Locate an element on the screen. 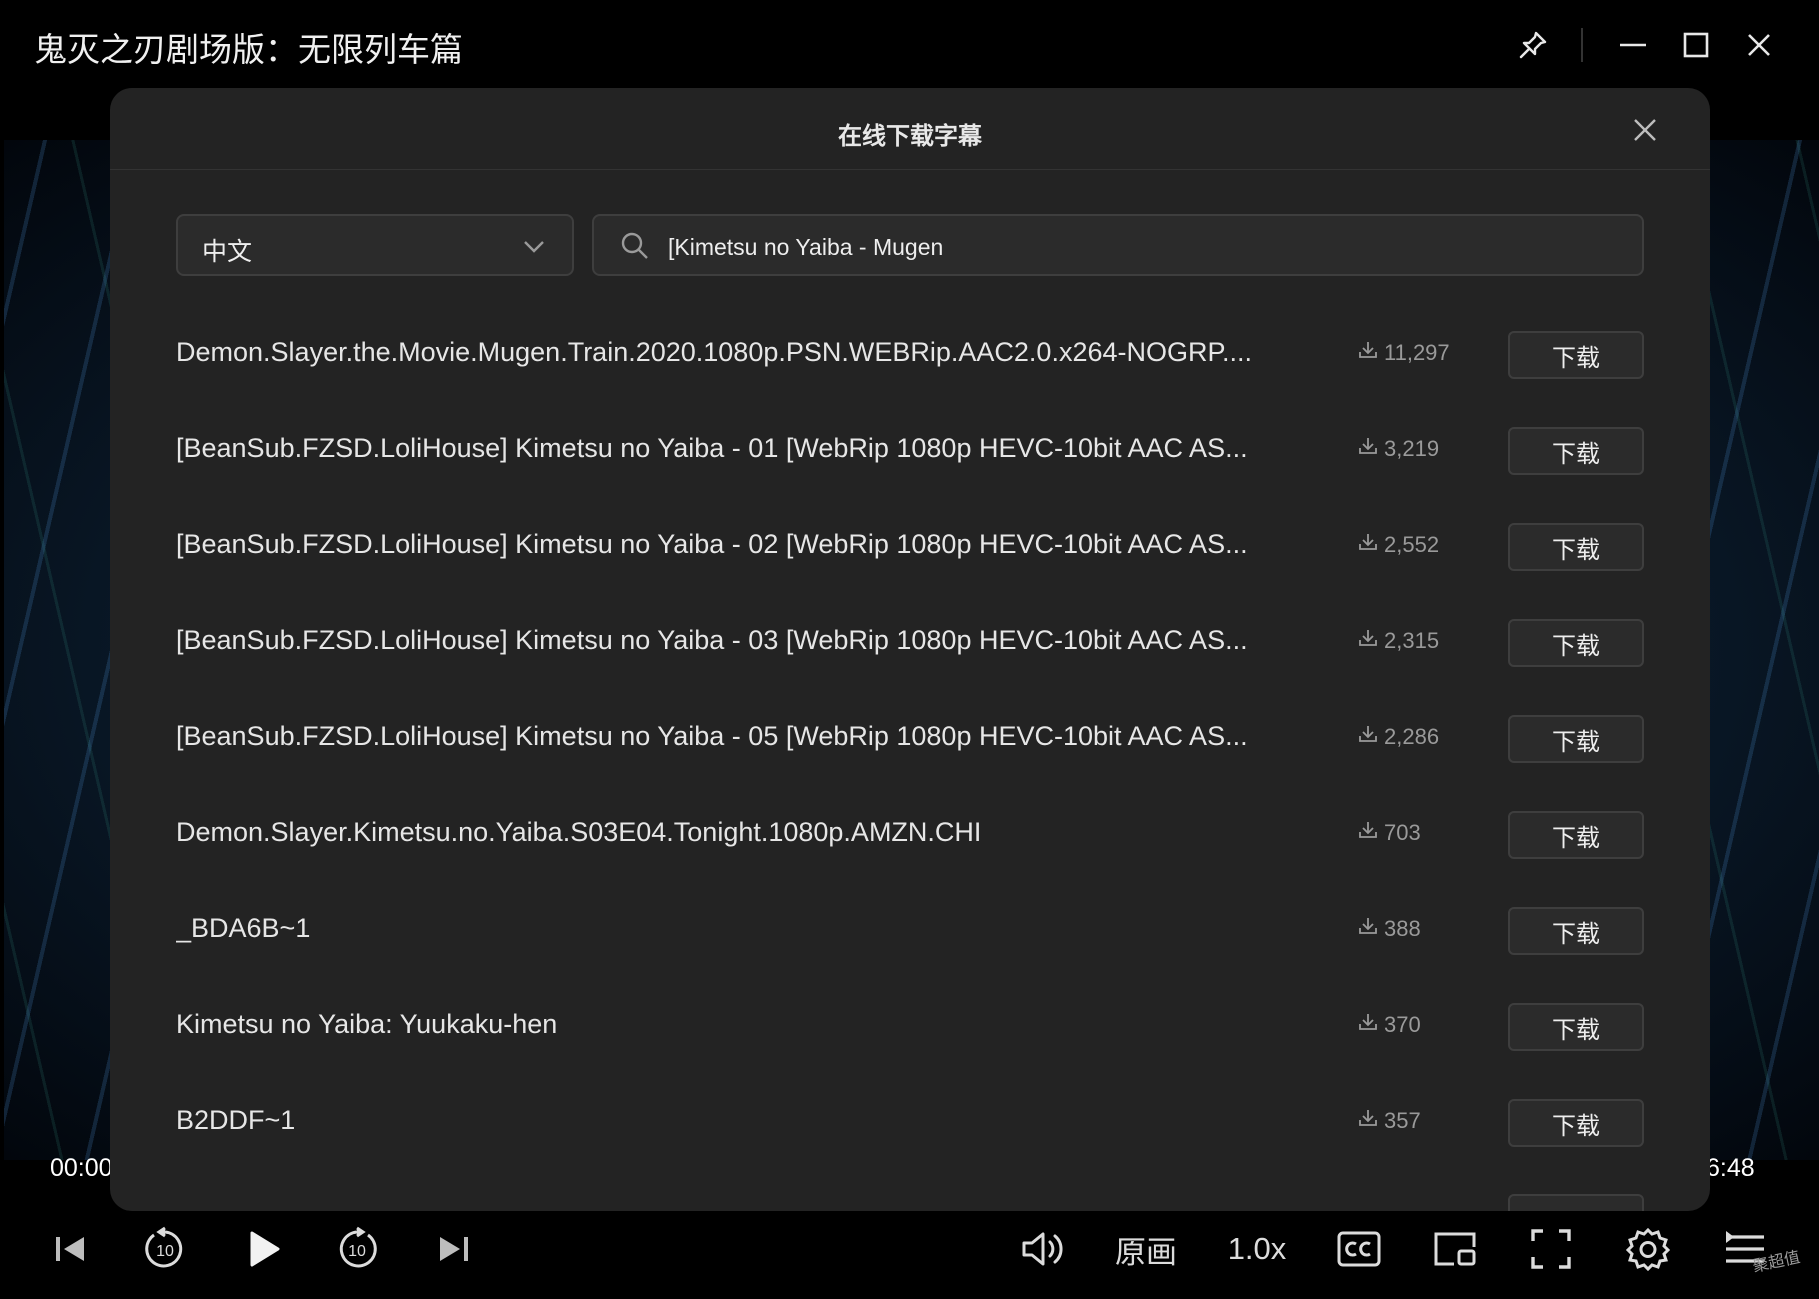 The image size is (1819, 1299). download-count: 3,219 is located at coordinates (1398, 449).